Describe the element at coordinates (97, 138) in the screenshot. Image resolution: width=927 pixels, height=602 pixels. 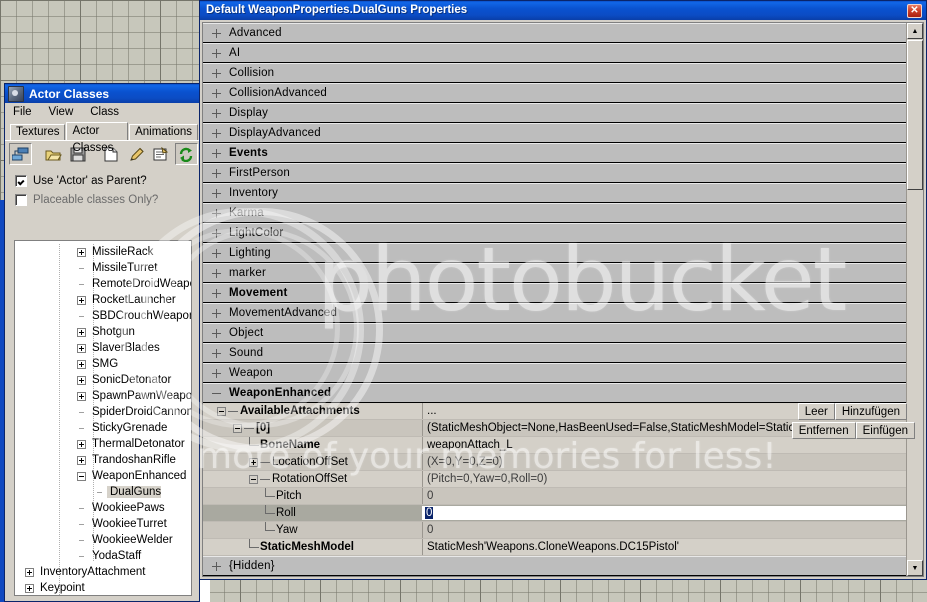
I see `tab-actor-classes: Actor Classes` at that location.